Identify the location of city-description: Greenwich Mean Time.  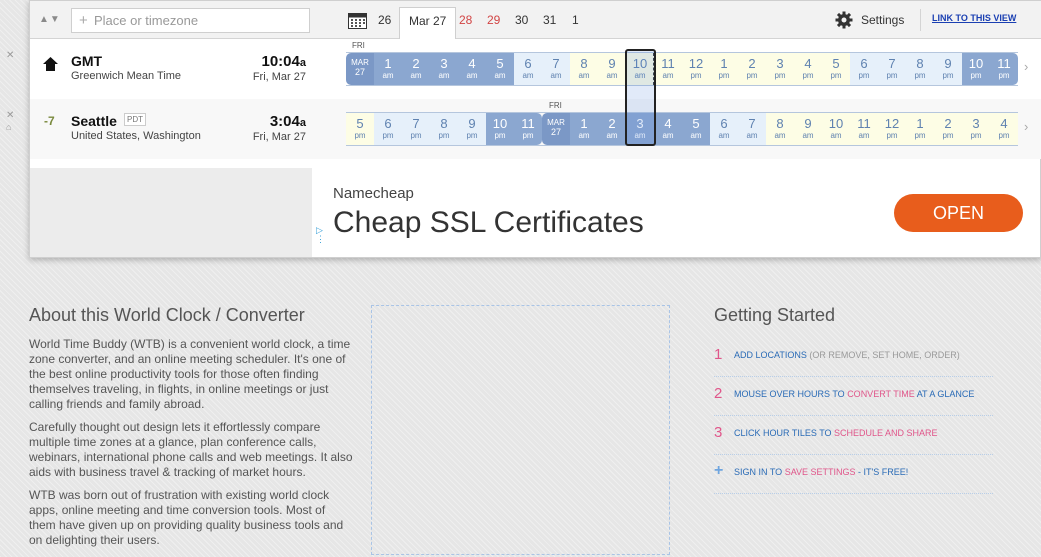
(126, 76).